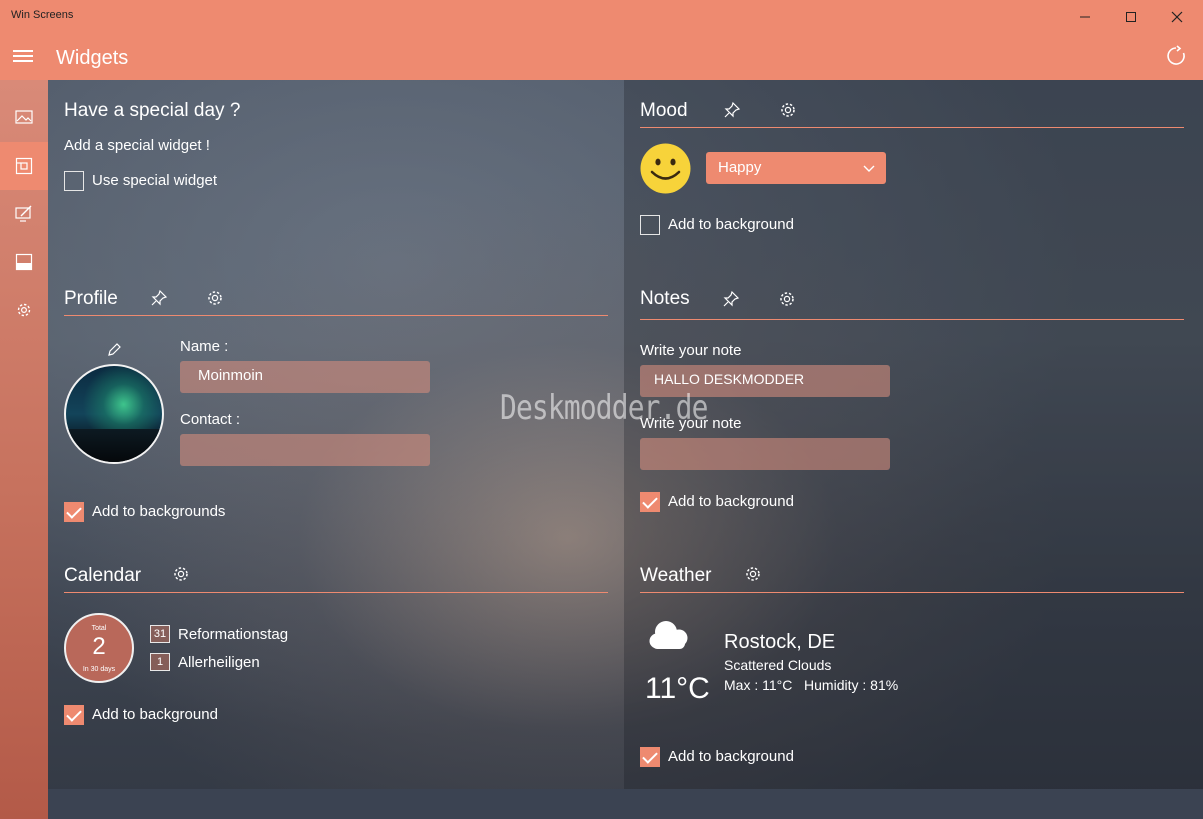 The height and width of the screenshot is (819, 1203). I want to click on weather-location: Rostock, DE, so click(780, 642).